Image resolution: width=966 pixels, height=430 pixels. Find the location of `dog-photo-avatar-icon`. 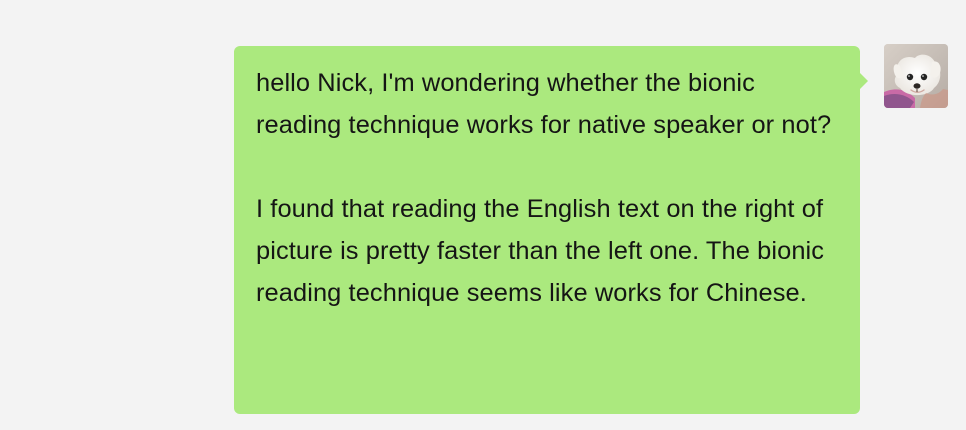

dog-photo-avatar-icon is located at coordinates (916, 76).